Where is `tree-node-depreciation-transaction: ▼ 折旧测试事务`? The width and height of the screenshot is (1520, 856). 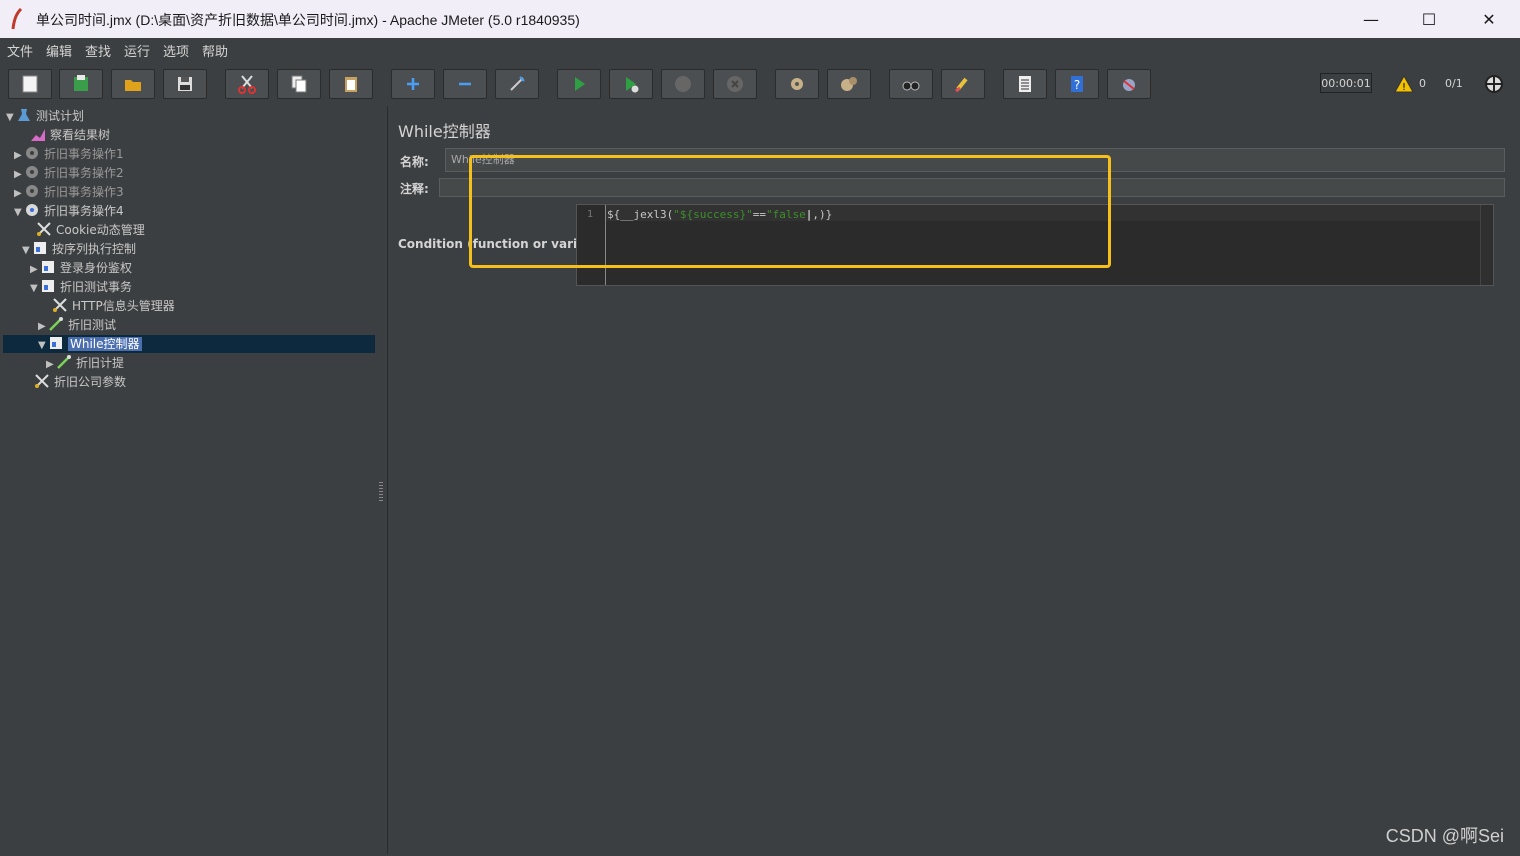
tree-node-depreciation-transaction: ▼ 折旧测试事务 is located at coordinates (81, 287).